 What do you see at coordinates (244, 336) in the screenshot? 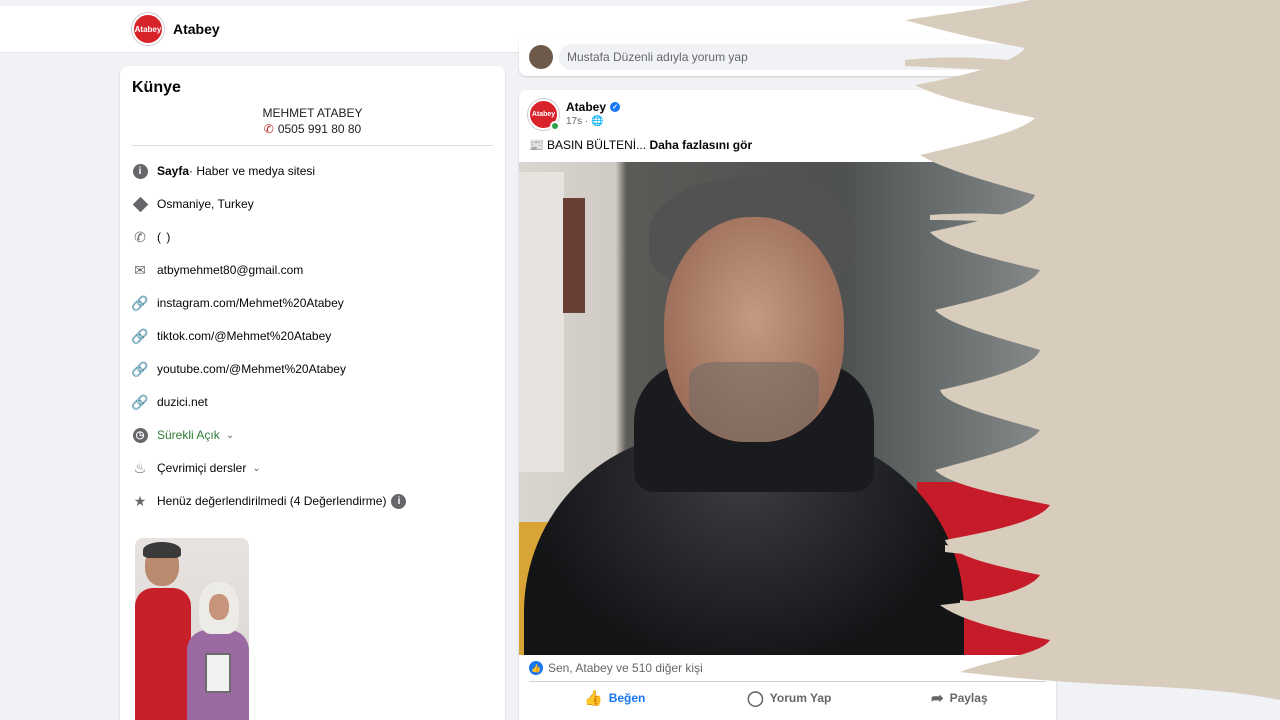
I see `tiktok-link: tiktok.com/@Mehmet%20Atabey` at bounding box center [244, 336].